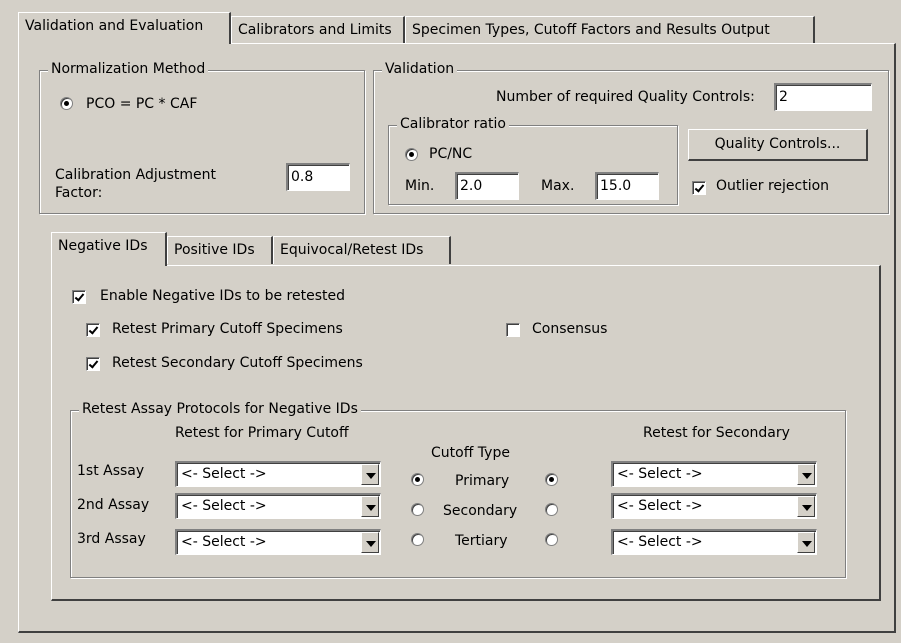 The width and height of the screenshot is (901, 643). I want to click on secondary-assay-2-value: <- Select ->, so click(660, 506).